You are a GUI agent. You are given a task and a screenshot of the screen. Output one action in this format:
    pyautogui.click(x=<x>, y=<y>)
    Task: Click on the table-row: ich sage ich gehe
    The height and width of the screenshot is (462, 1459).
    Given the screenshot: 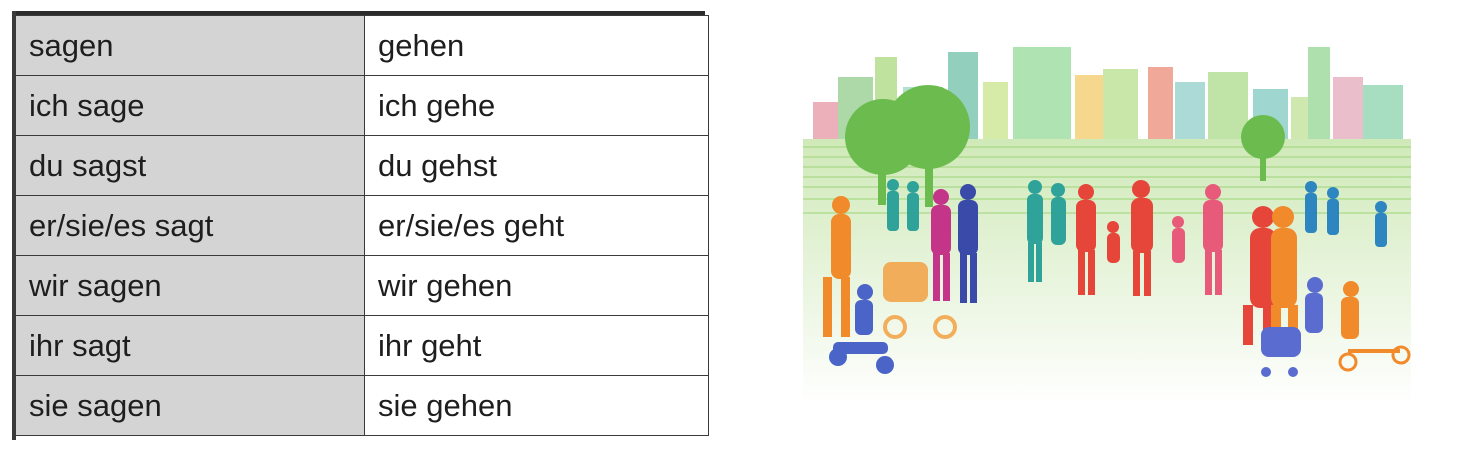 What is the action you would take?
    pyautogui.click(x=362, y=105)
    